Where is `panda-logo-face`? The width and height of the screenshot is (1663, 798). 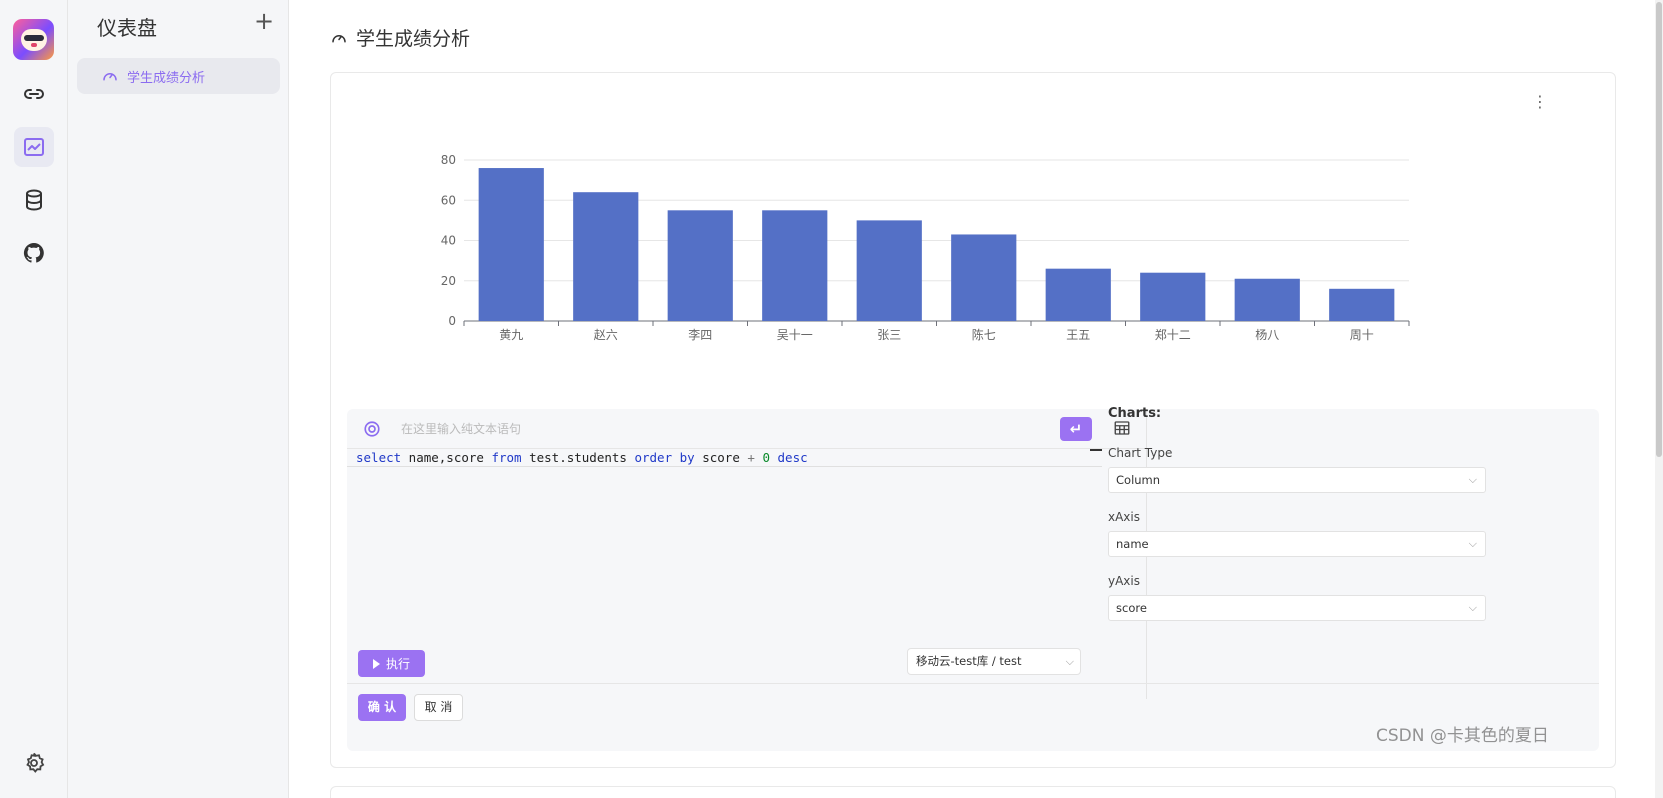 panda-logo-face is located at coordinates (33, 39).